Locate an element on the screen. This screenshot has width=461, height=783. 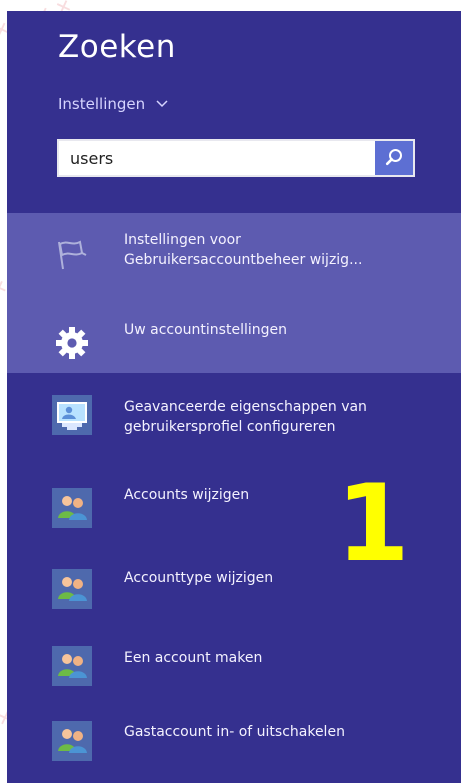
search-scope-dropdown: Instellingen is located at coordinates (113, 104).